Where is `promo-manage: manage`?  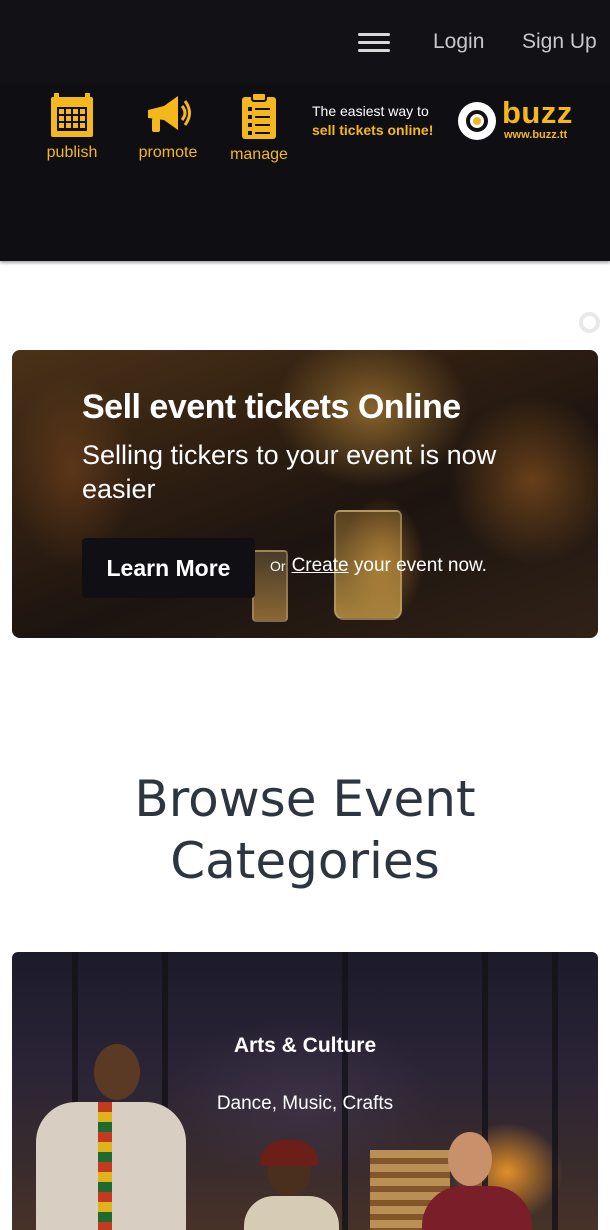 promo-manage: manage is located at coordinates (259, 128).